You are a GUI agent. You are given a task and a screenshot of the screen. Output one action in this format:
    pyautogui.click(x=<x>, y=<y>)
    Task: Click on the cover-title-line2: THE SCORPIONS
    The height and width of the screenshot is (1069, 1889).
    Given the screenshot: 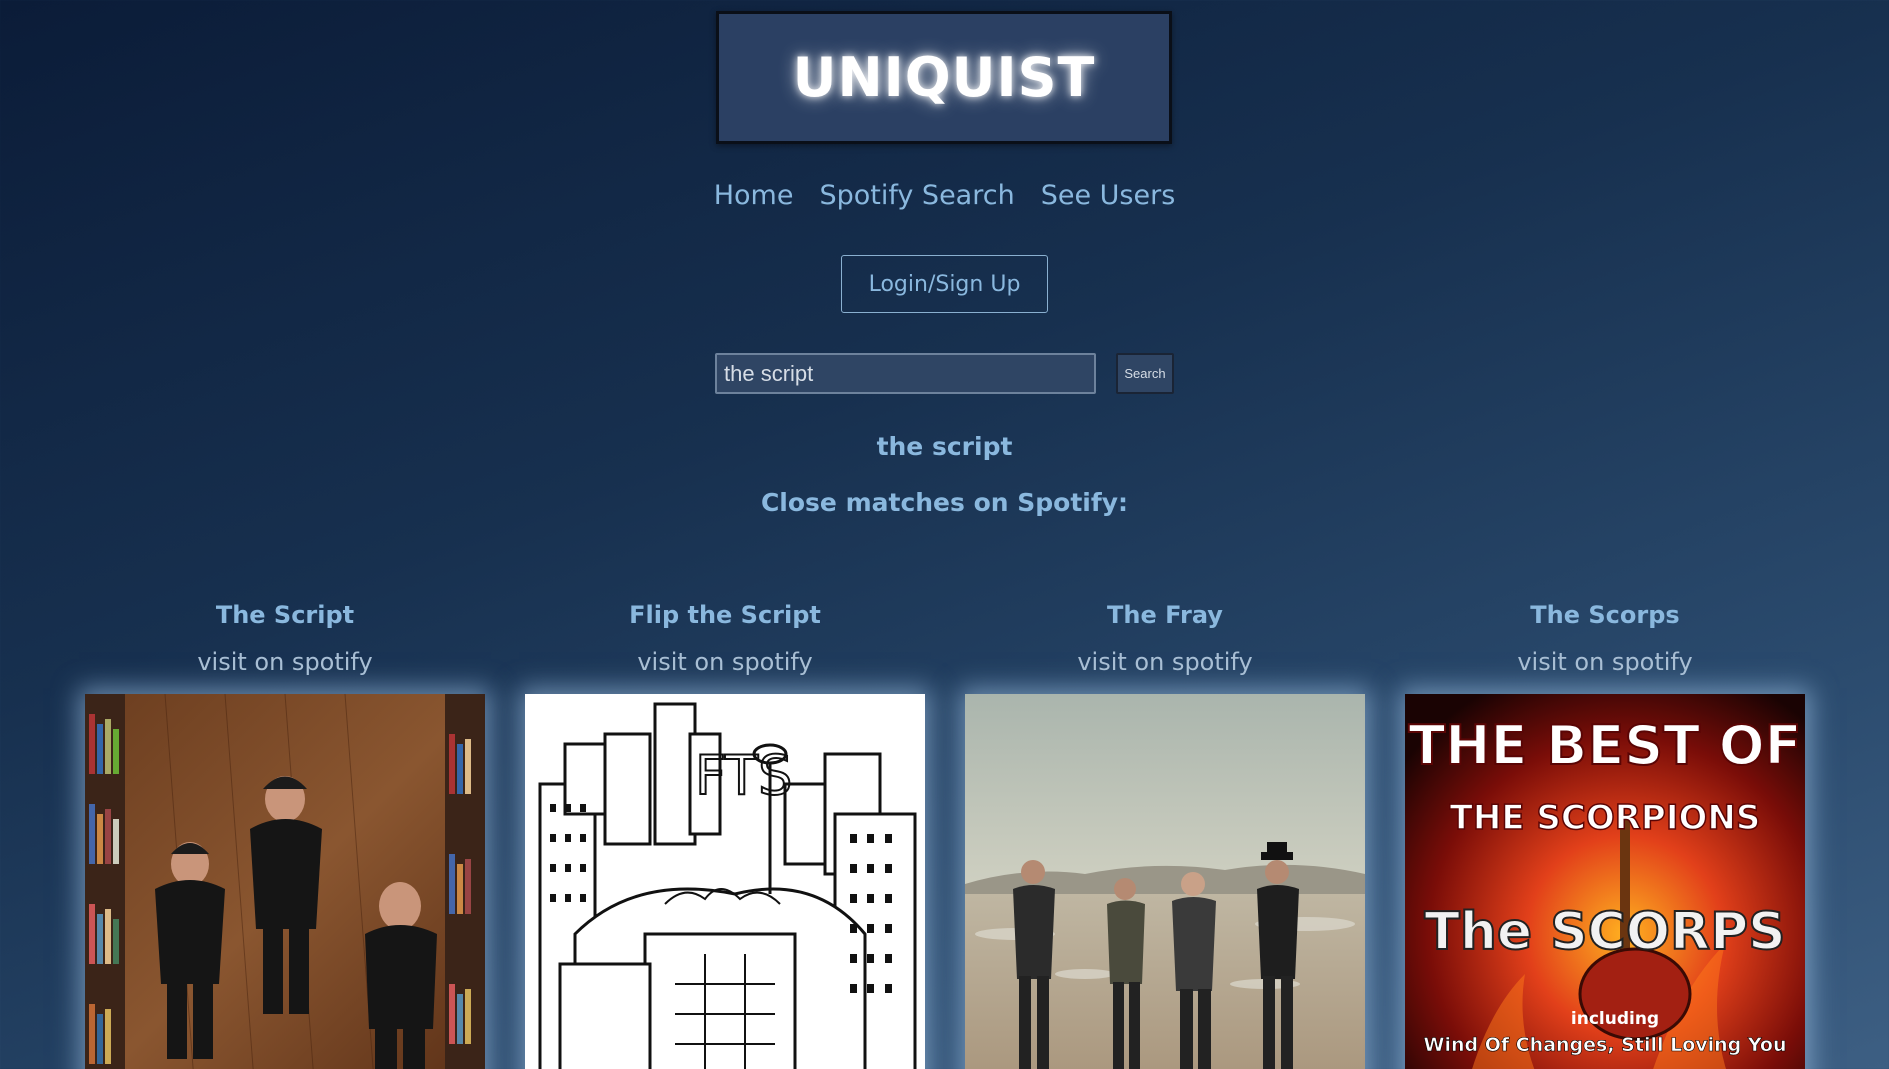 What is the action you would take?
    pyautogui.click(x=1605, y=818)
    